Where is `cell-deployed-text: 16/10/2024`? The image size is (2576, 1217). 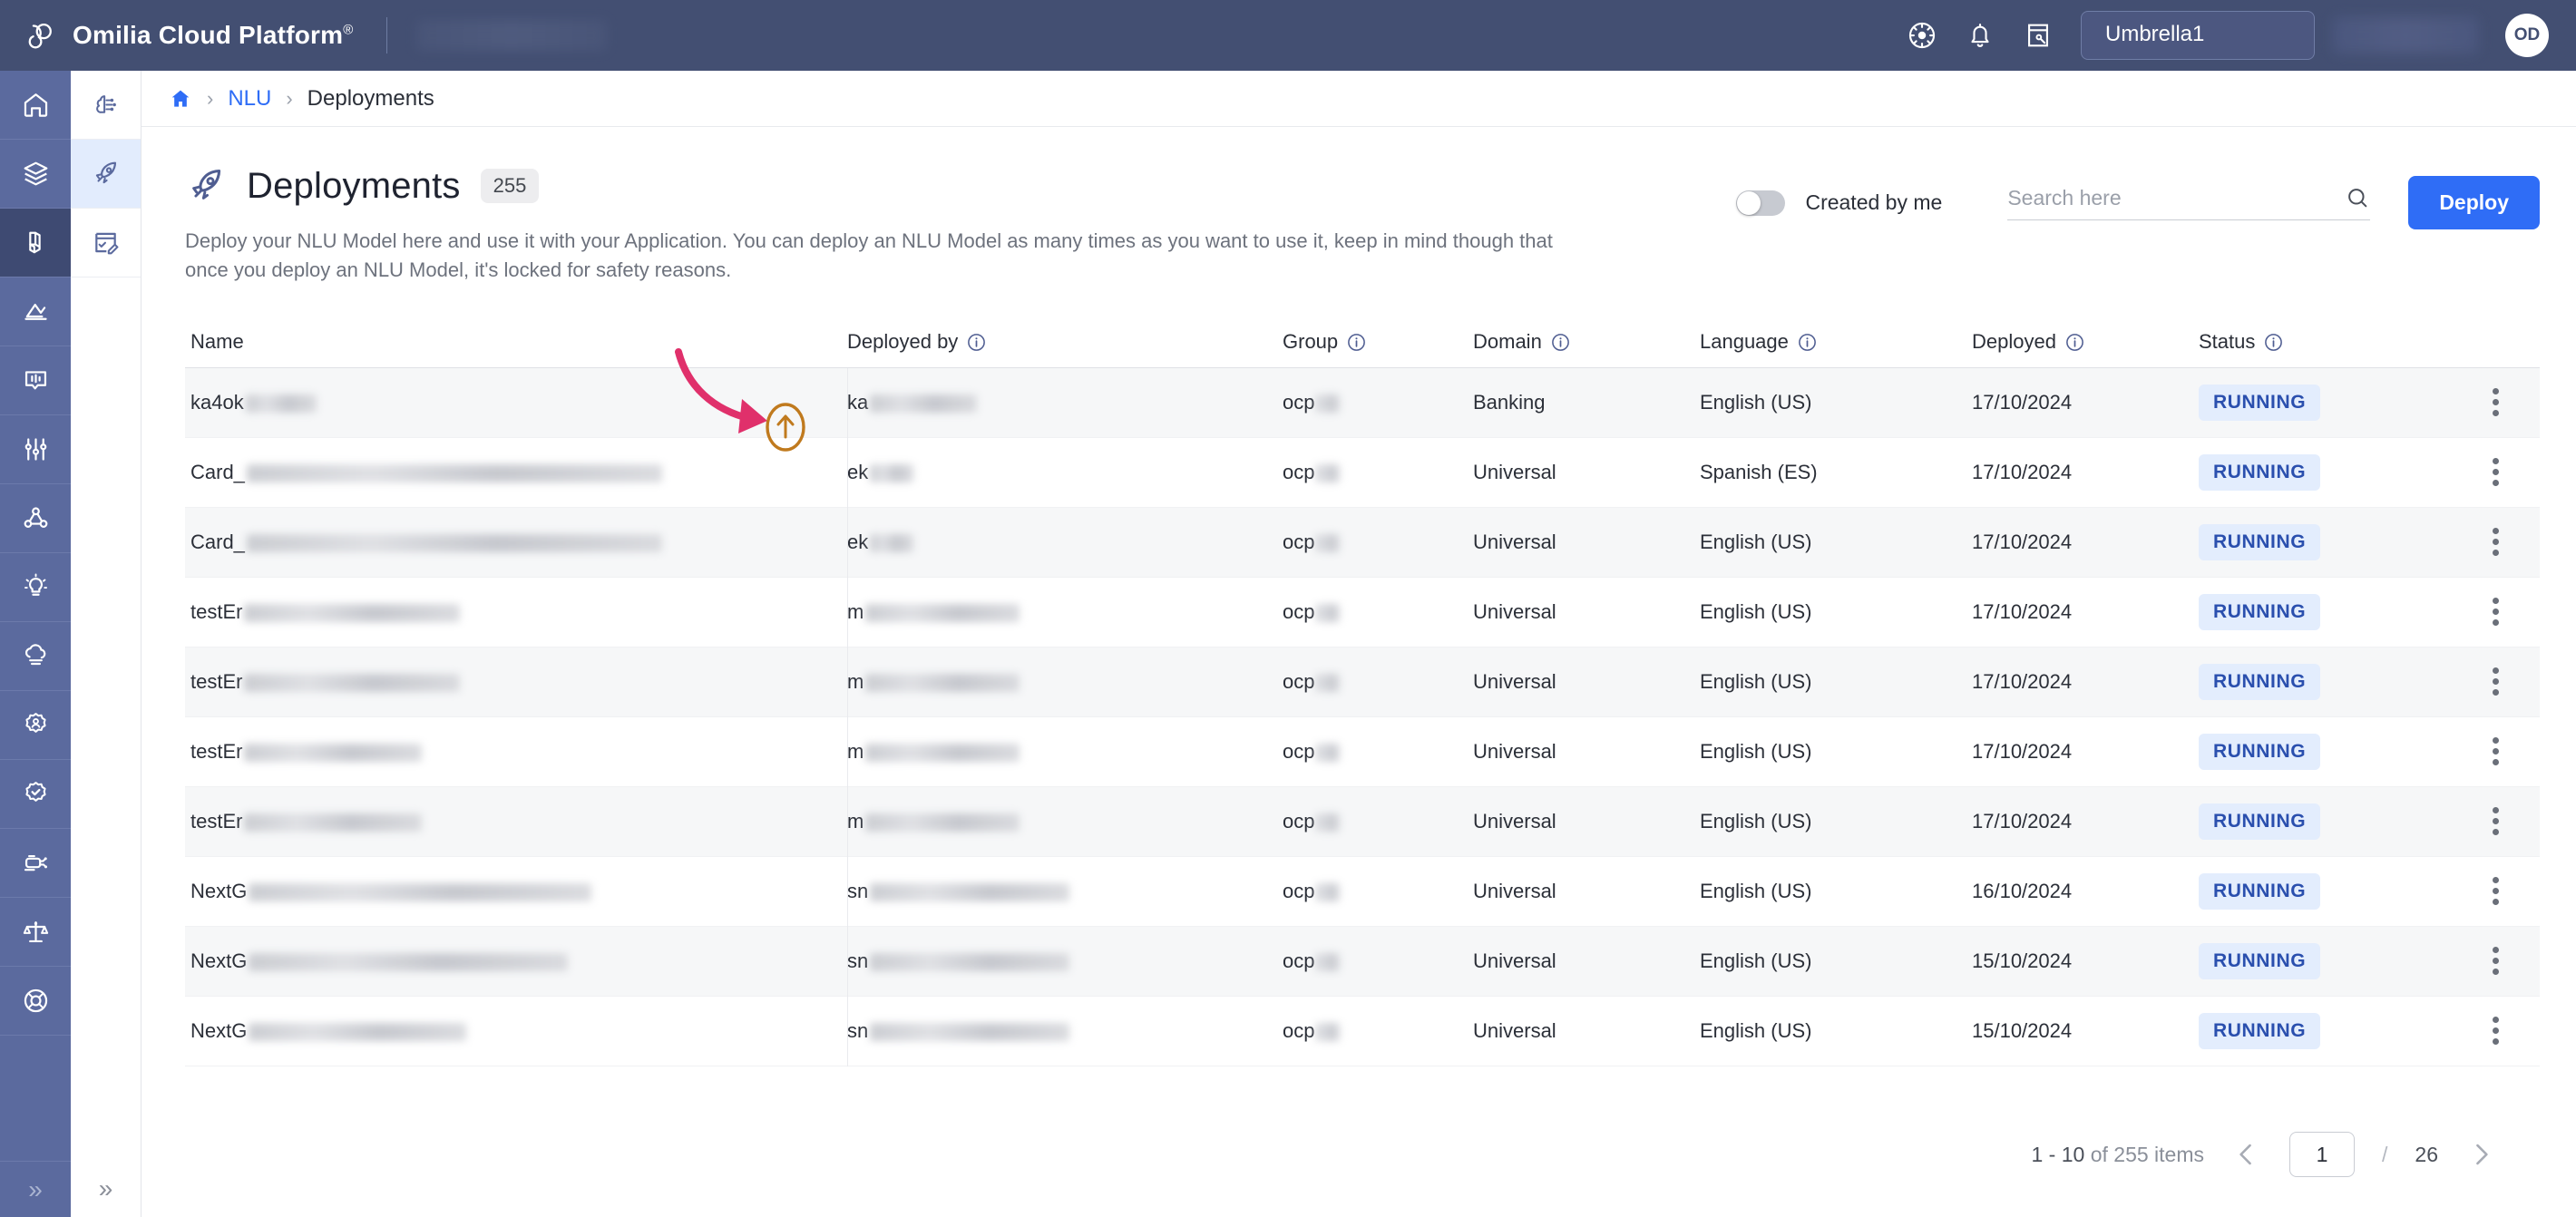
cell-deployed-text: 16/10/2024 is located at coordinates (2022, 890).